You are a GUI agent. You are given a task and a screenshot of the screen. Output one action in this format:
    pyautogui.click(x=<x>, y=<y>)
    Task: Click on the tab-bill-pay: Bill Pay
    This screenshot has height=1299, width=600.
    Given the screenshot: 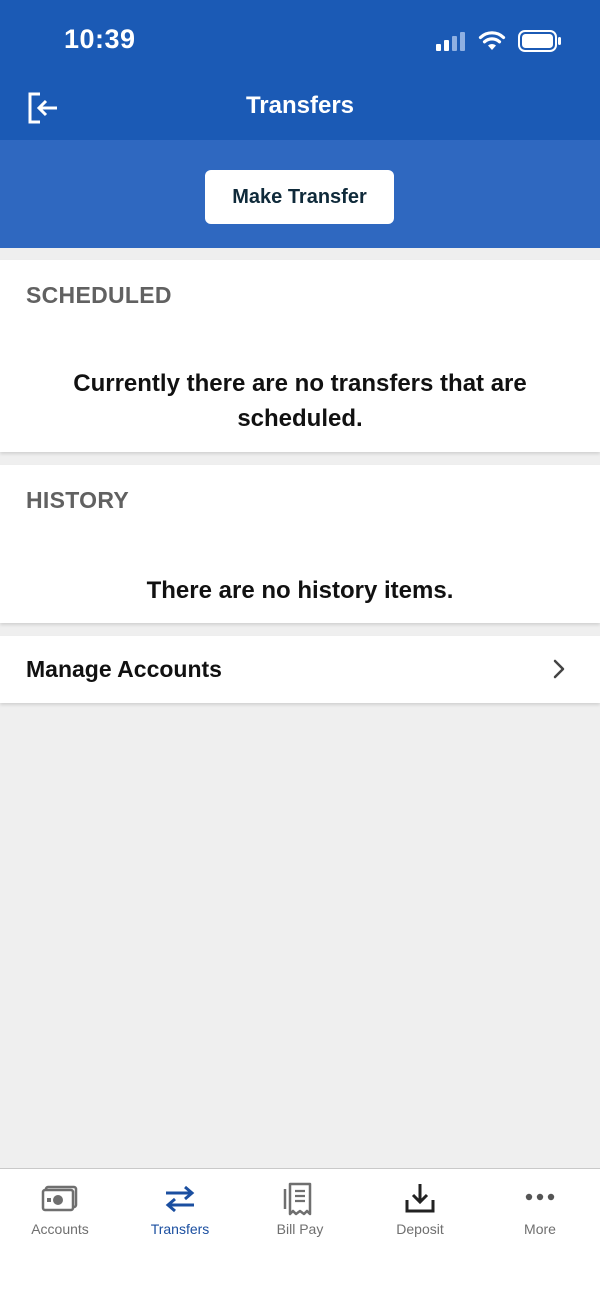 What is the action you would take?
    pyautogui.click(x=300, y=1214)
    